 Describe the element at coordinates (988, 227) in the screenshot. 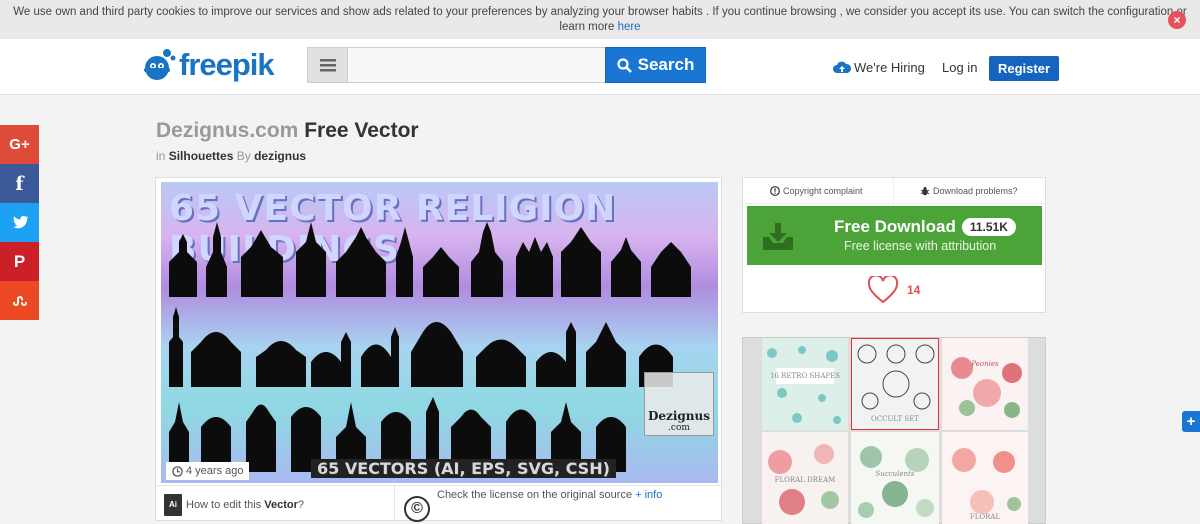

I see `download-count-badge: 11.51K` at that location.